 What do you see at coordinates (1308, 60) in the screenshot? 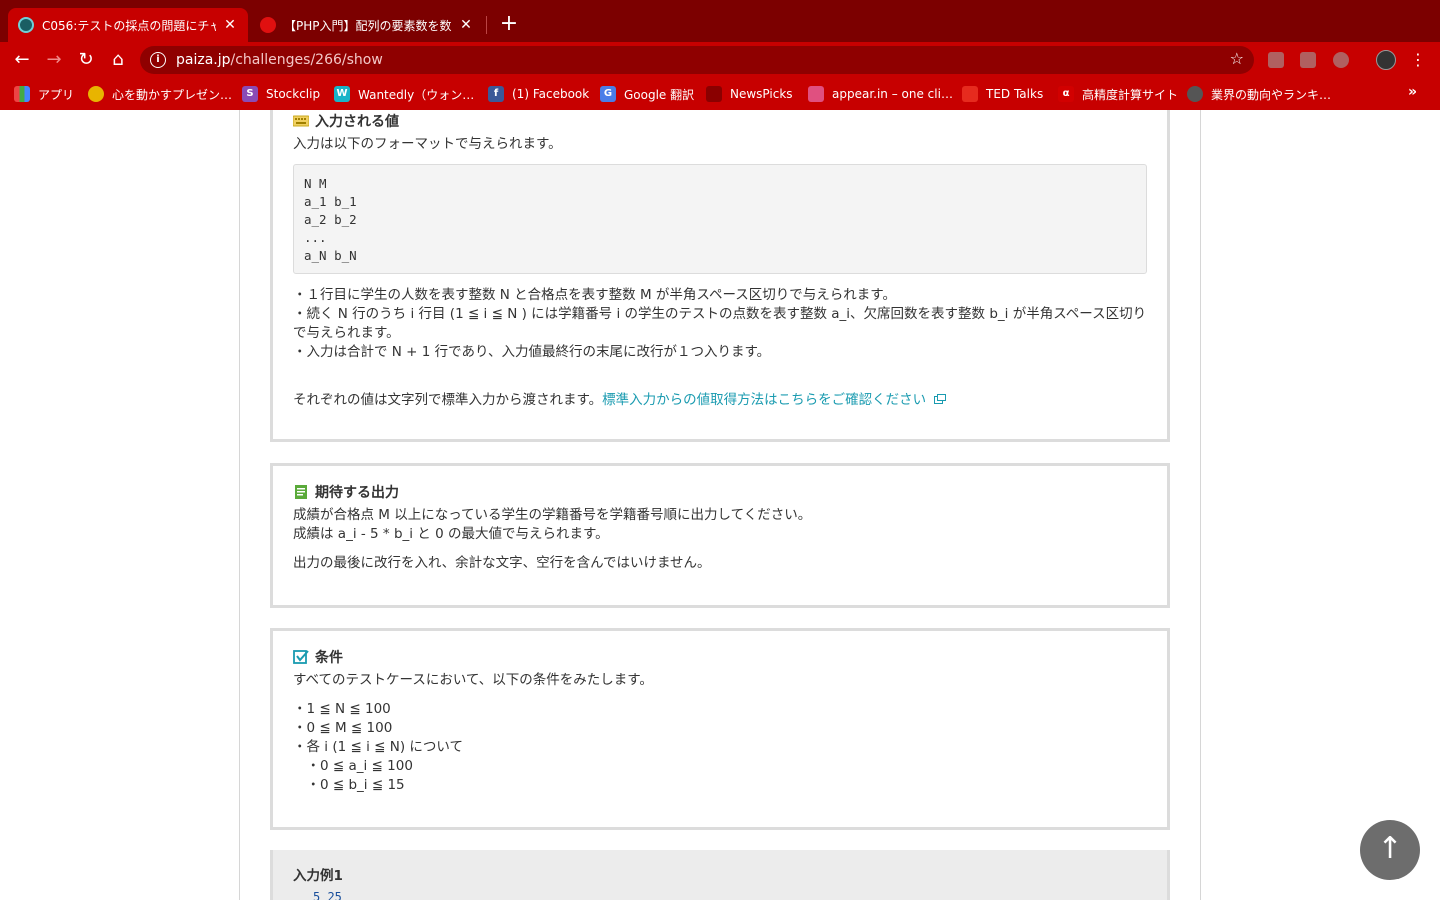
I see `extension-facebook-icon` at bounding box center [1308, 60].